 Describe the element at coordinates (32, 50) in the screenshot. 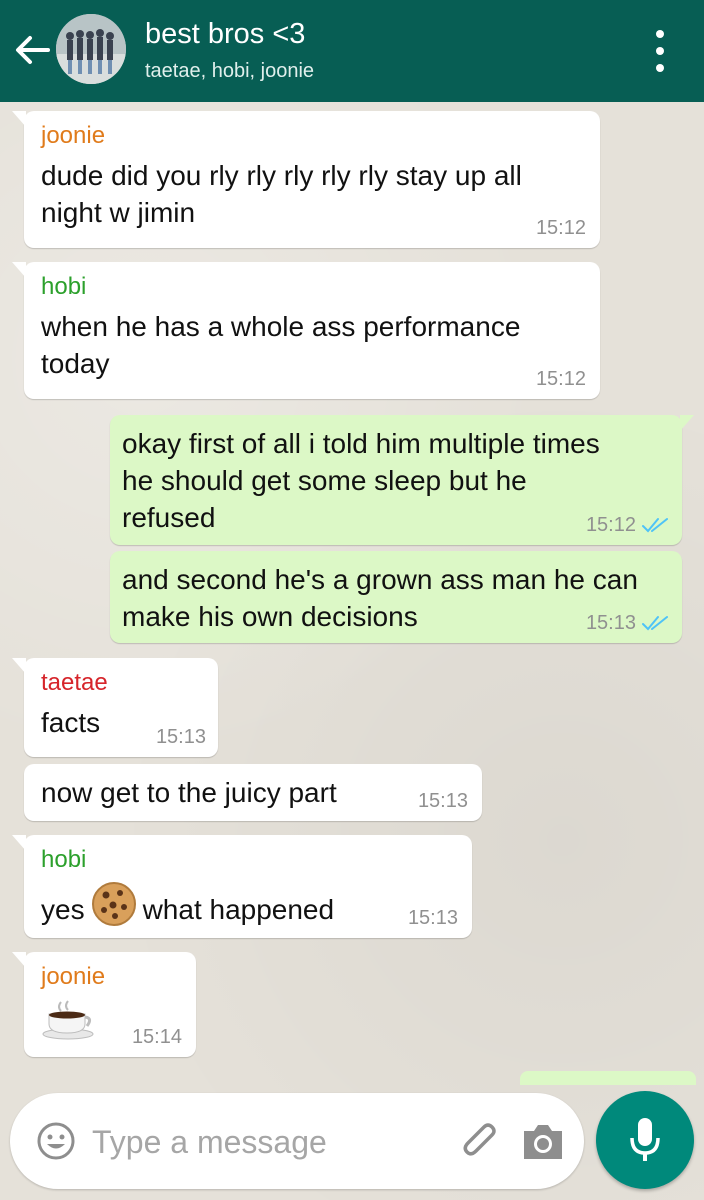

I see `back-arrow-icon` at that location.